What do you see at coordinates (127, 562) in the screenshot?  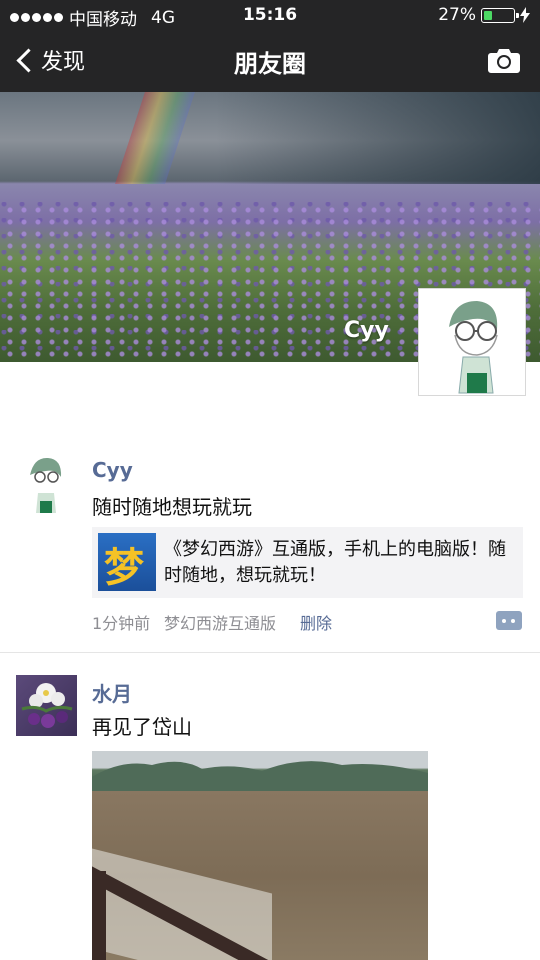 I see `game-logo-icon: 梦` at bounding box center [127, 562].